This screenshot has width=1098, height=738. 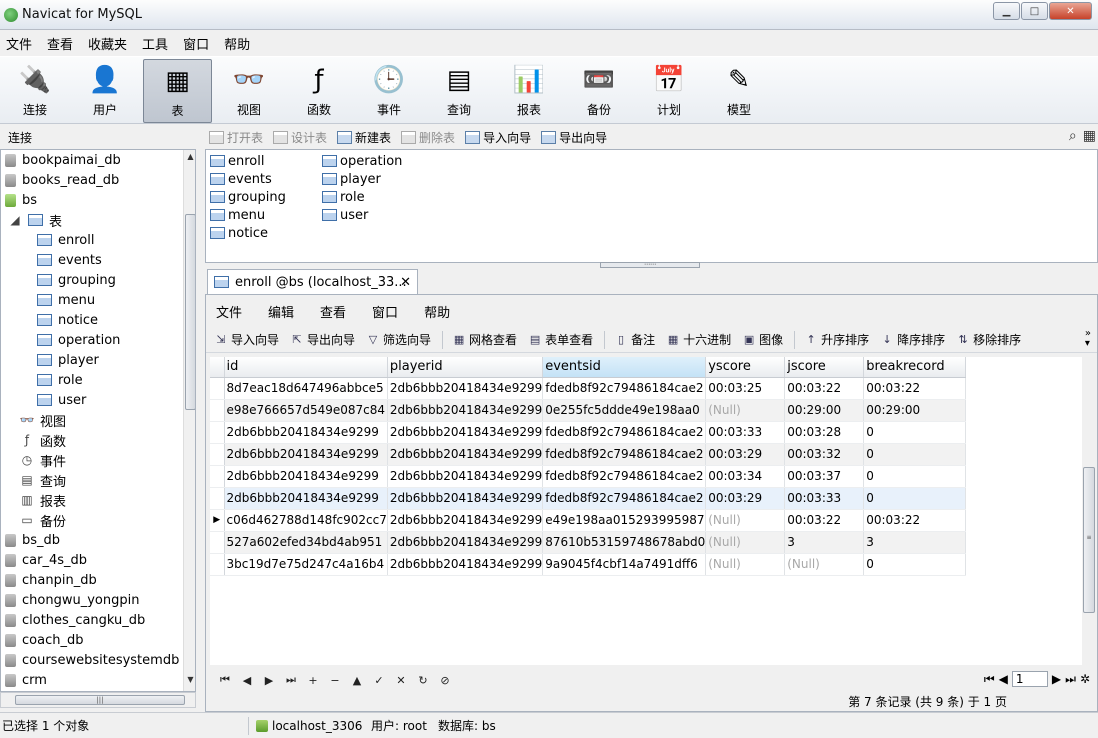 What do you see at coordinates (824, 367) in the screenshot?
I see `column-header-jscore: jscore` at bounding box center [824, 367].